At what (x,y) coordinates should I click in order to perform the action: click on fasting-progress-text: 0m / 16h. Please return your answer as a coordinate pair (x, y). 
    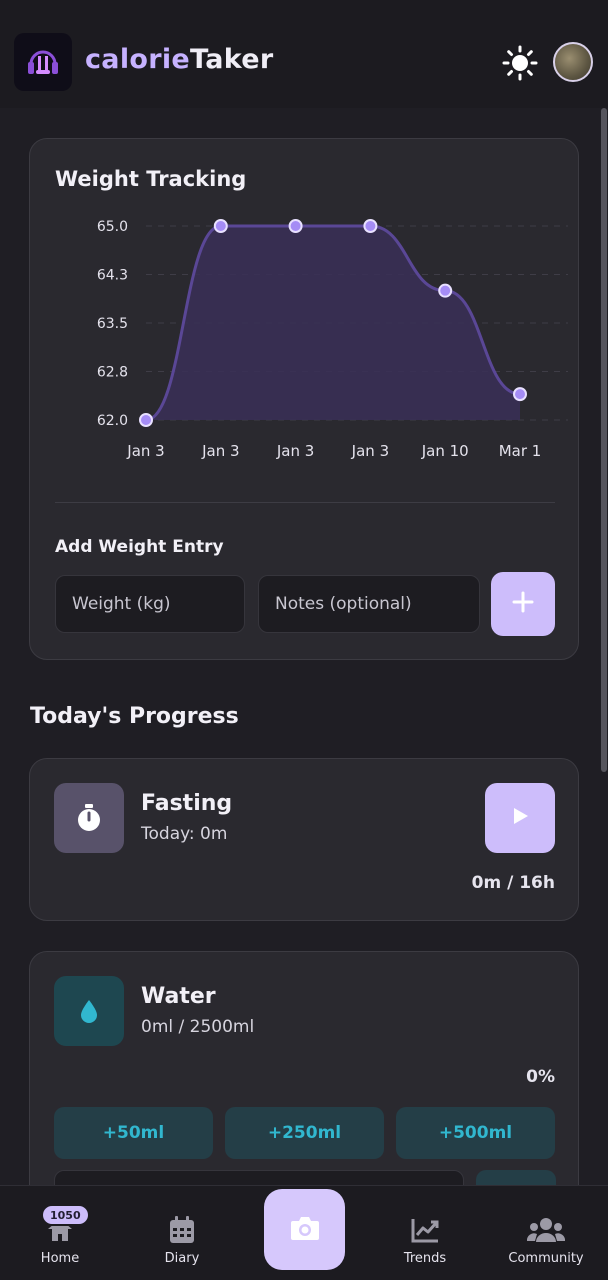
    Looking at the image, I should click on (513, 883).